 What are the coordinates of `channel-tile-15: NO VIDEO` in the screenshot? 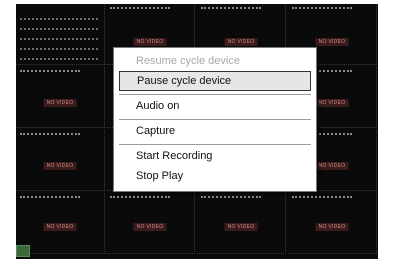 It's located at (241, 223).